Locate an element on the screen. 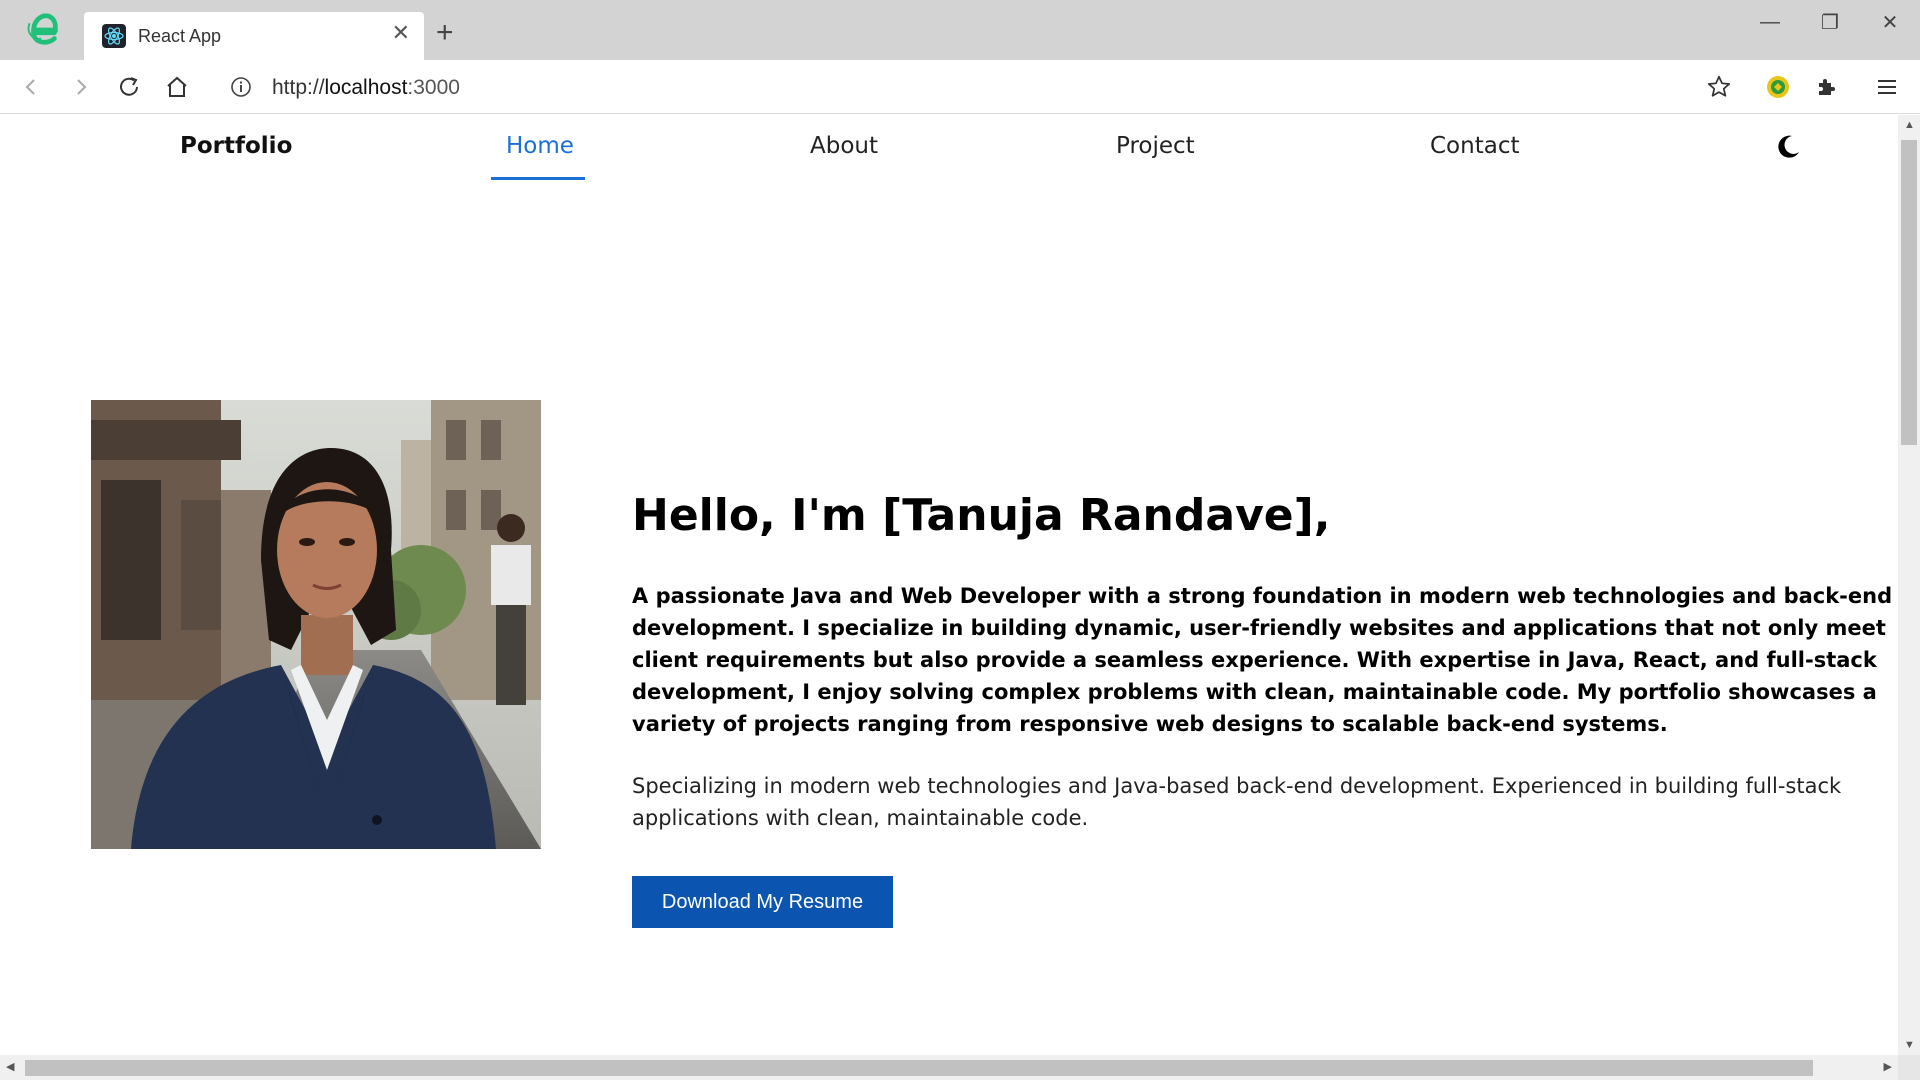  home-icon is located at coordinates (177, 87).